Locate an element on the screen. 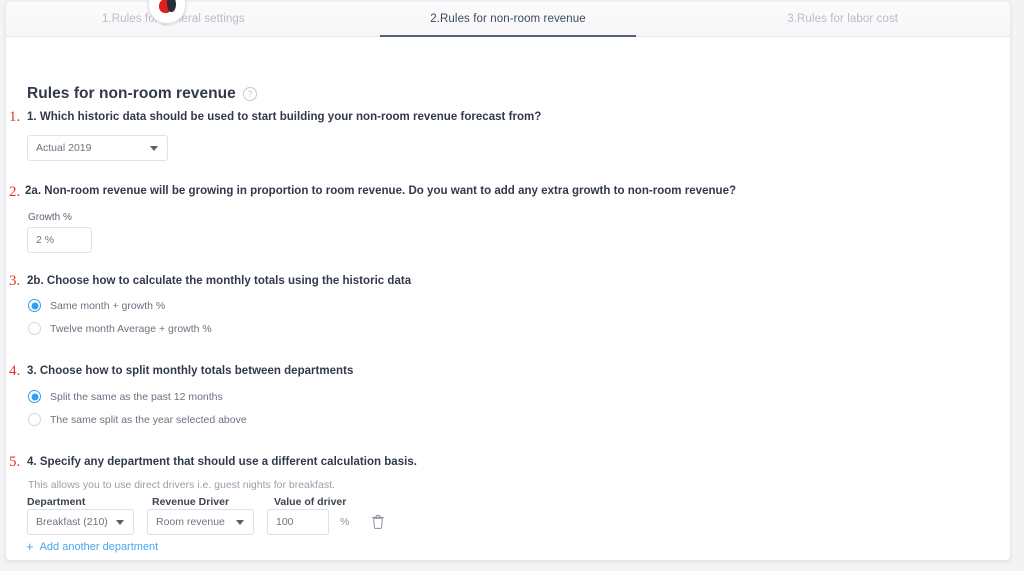  radio-label: Split the same as the past 12 months is located at coordinates (136, 396).